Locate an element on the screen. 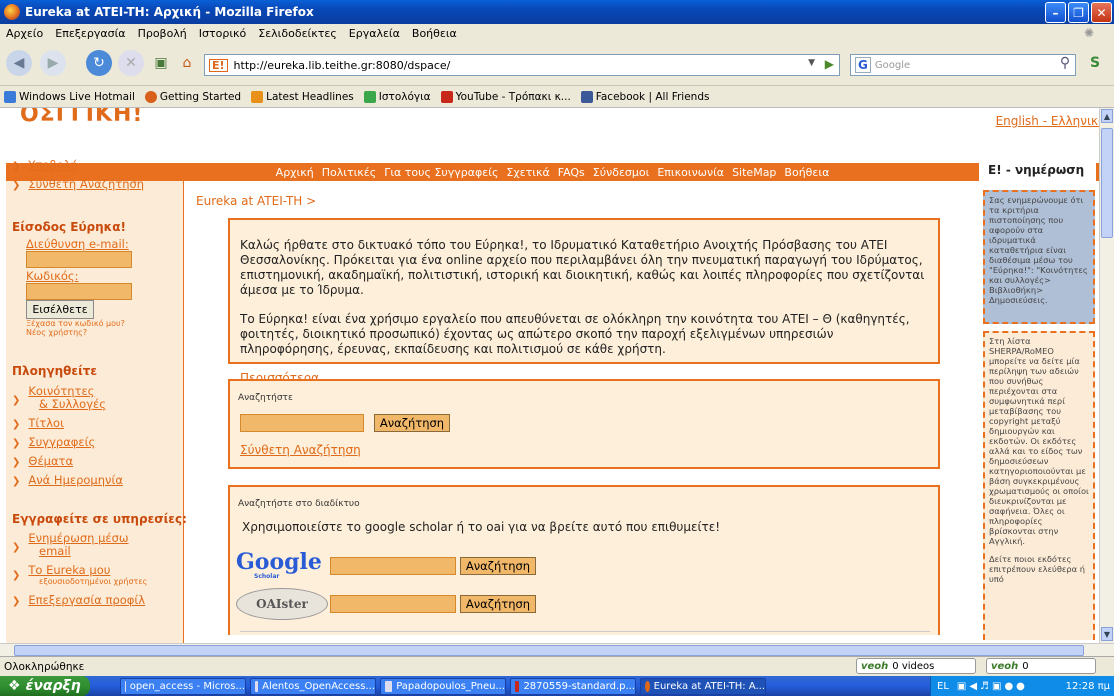 The height and width of the screenshot is (696, 1114). breadcrumb: Eureka at ATEI-TH > is located at coordinates (256, 201).